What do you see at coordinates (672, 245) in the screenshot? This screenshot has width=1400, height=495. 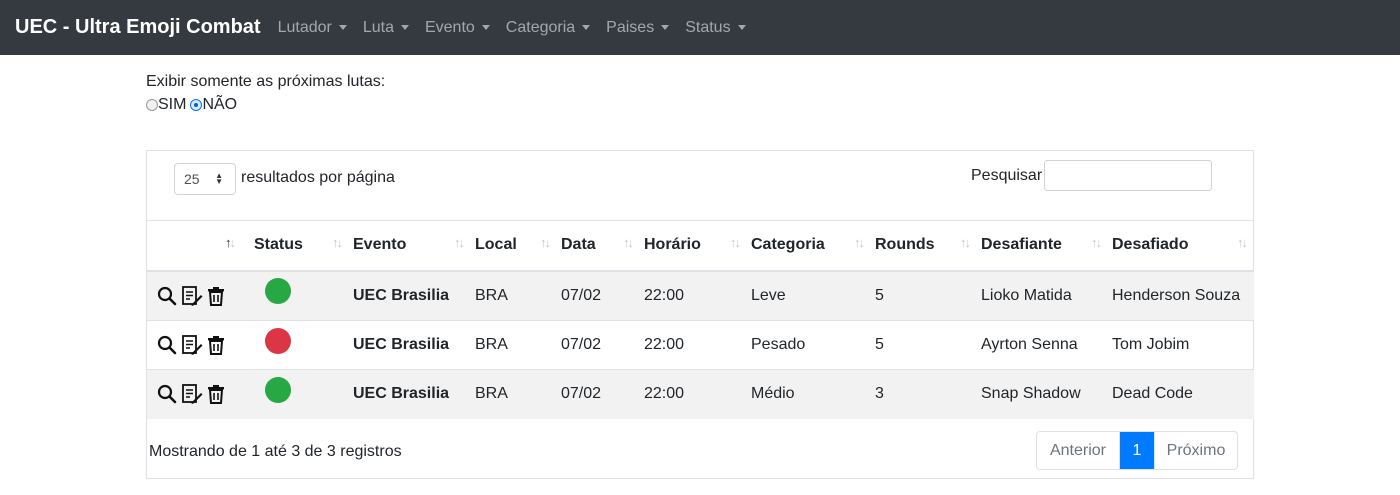 I see `col-horario-label: Horário` at bounding box center [672, 245].